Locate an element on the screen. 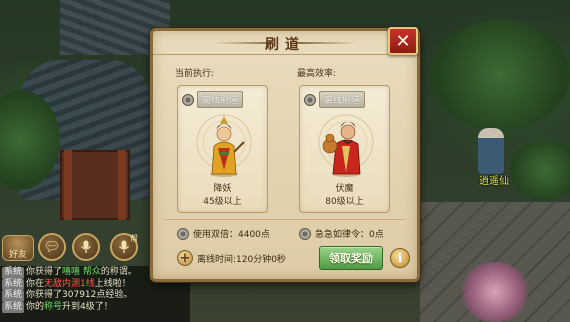 This screenshot has width=570, height=322. claim-reward-label: 领取奖励 is located at coordinates (351, 258).